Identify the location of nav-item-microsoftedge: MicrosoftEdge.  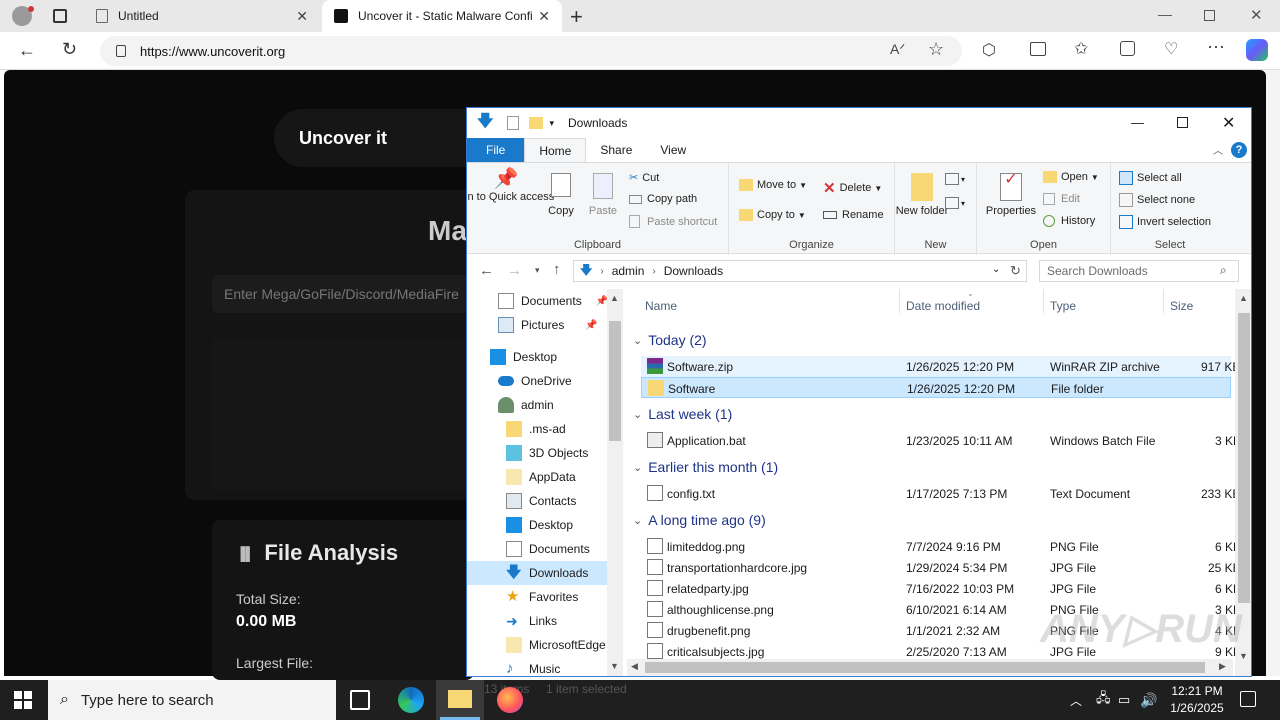
(556, 645).